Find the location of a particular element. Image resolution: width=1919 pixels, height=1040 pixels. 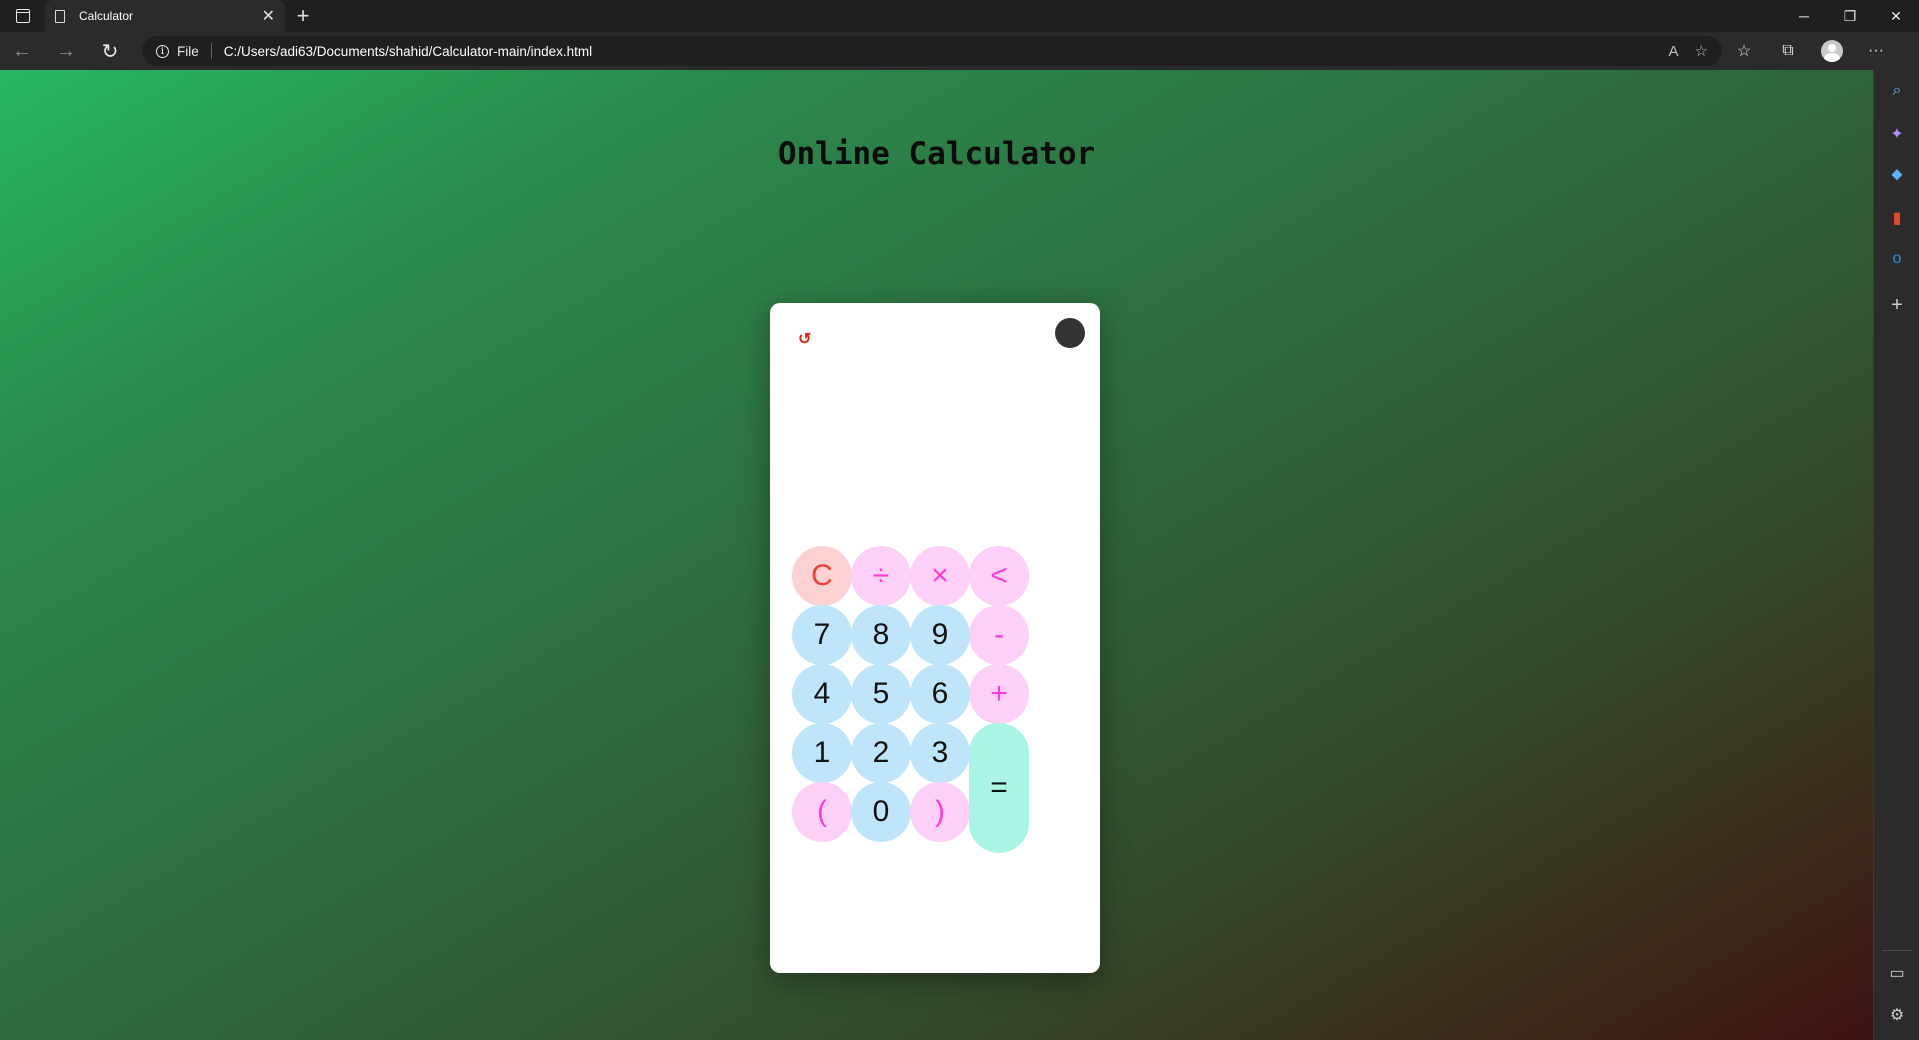

multiply-button: × is located at coordinates (940, 576).